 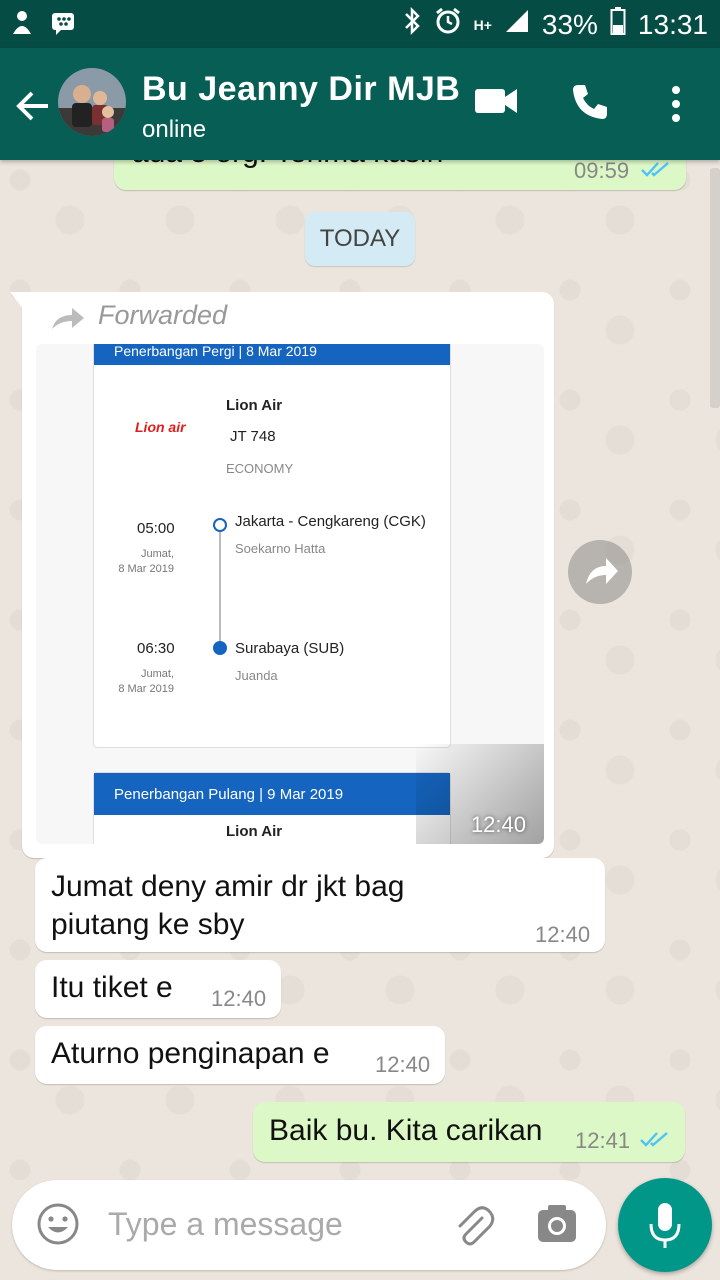 I want to click on arrival-time: 06:30, so click(x=156, y=648).